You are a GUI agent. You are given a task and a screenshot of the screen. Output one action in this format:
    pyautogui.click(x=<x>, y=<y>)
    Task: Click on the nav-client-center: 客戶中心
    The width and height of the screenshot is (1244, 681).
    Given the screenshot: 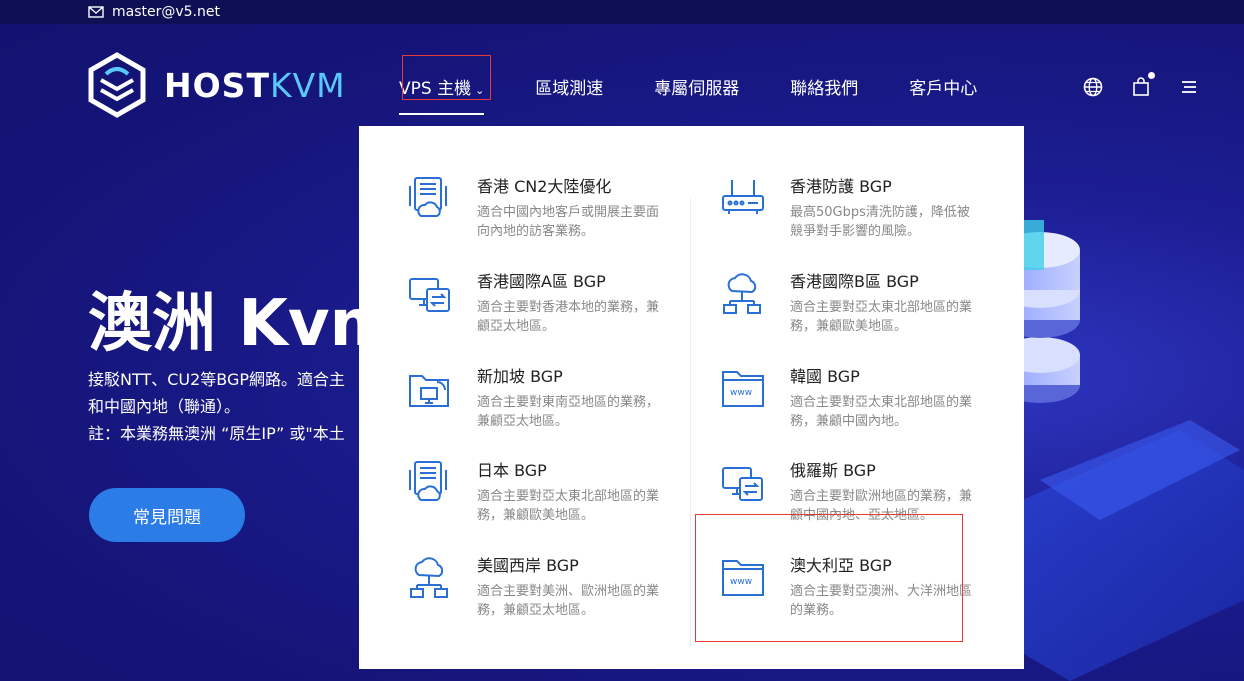 What is the action you would take?
    pyautogui.click(x=943, y=86)
    